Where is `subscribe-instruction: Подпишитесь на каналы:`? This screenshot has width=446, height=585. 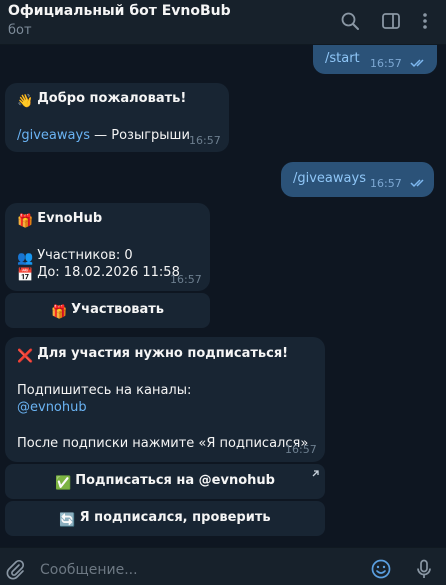
subscribe-instruction: Подпишитесь на каналы: is located at coordinates (104, 390).